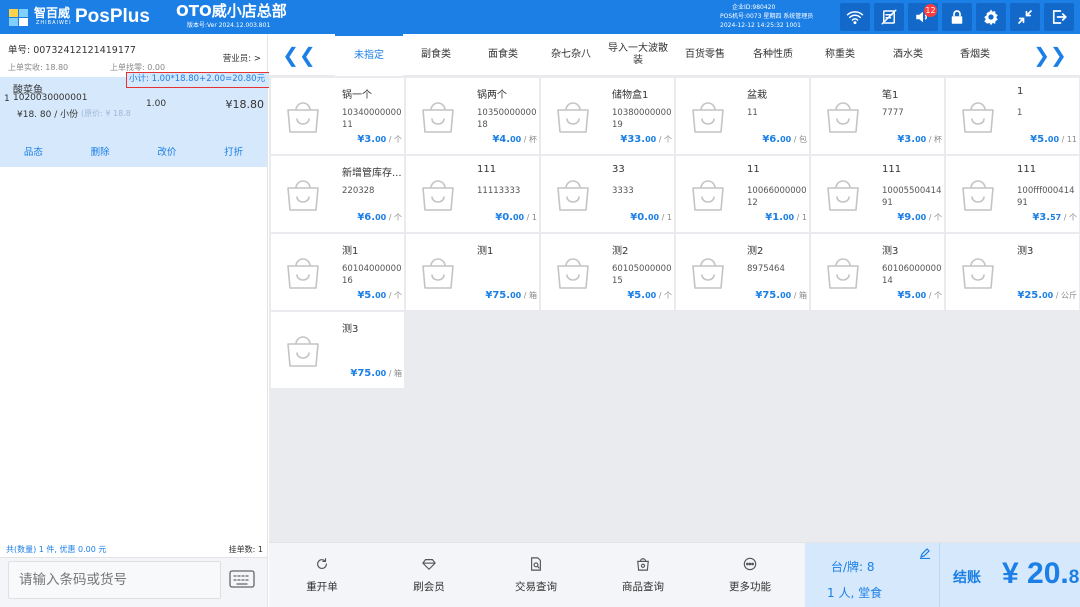  Describe the element at coordinates (742, 272) in the screenshot. I see `product-card: 测2 8975464 ¥75.00 / 箱` at that location.